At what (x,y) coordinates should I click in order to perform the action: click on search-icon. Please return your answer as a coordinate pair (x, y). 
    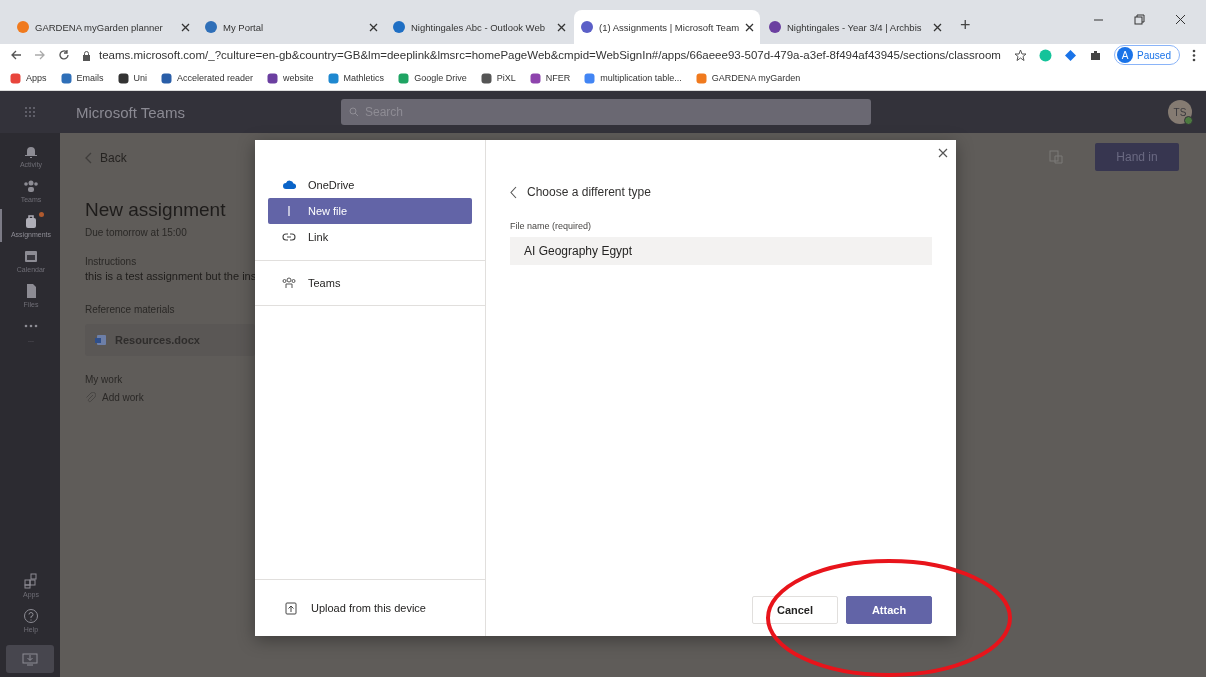
    Looking at the image, I should click on (354, 112).